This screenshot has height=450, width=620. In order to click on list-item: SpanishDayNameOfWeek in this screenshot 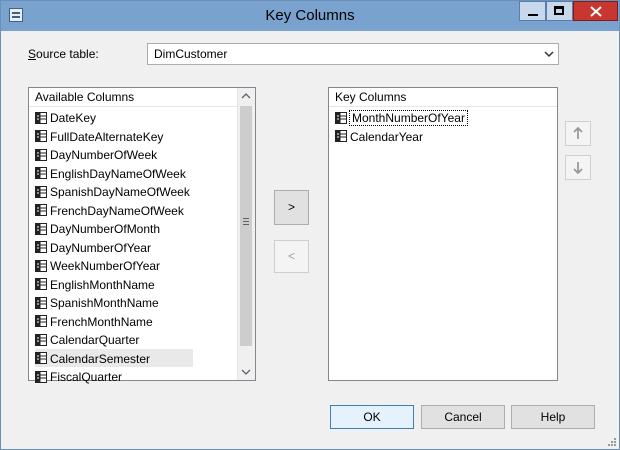, I will do `click(112, 191)`.